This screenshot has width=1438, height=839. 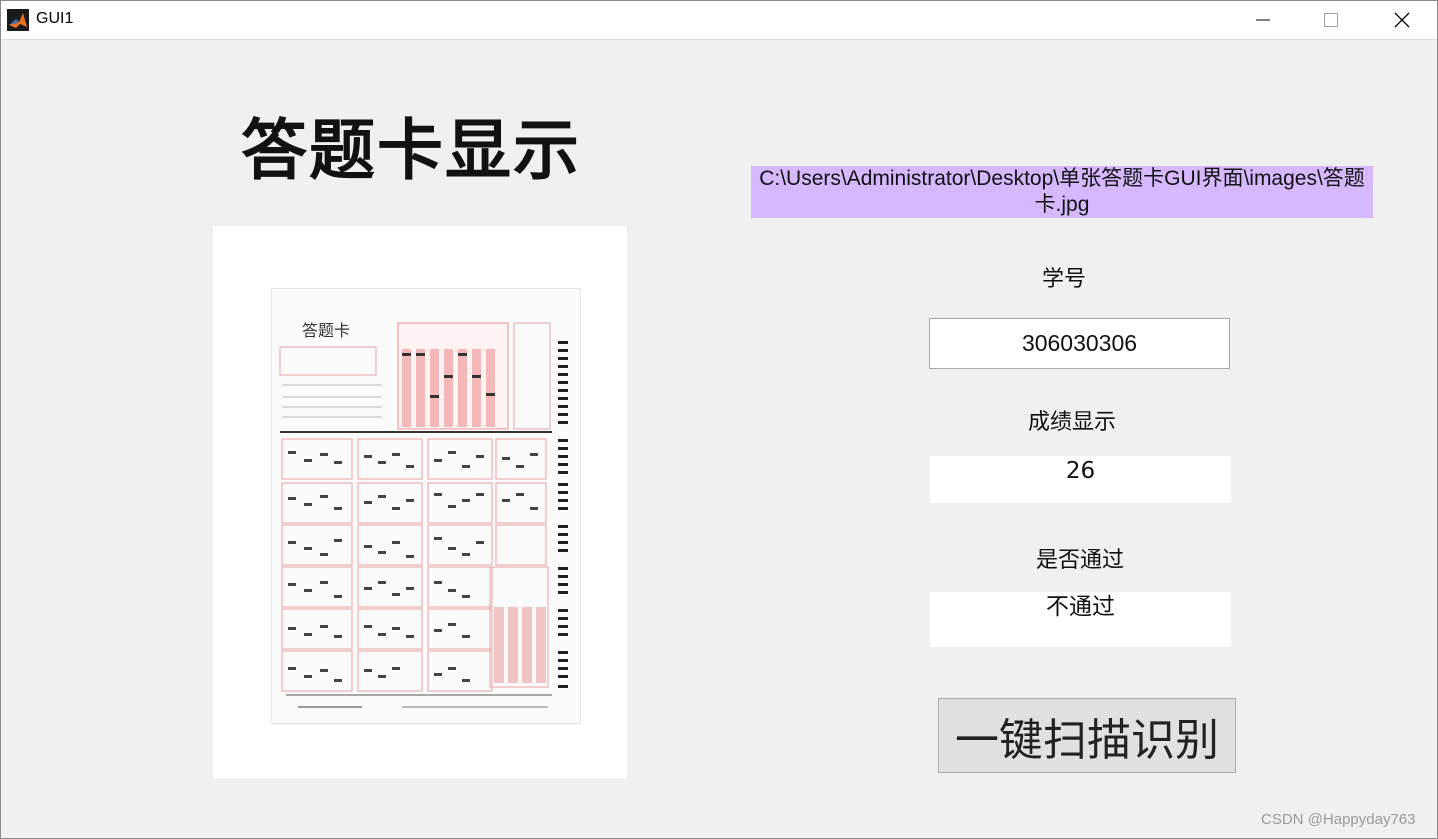 I want to click on pass-value: 不通过, so click(x=1080, y=619).